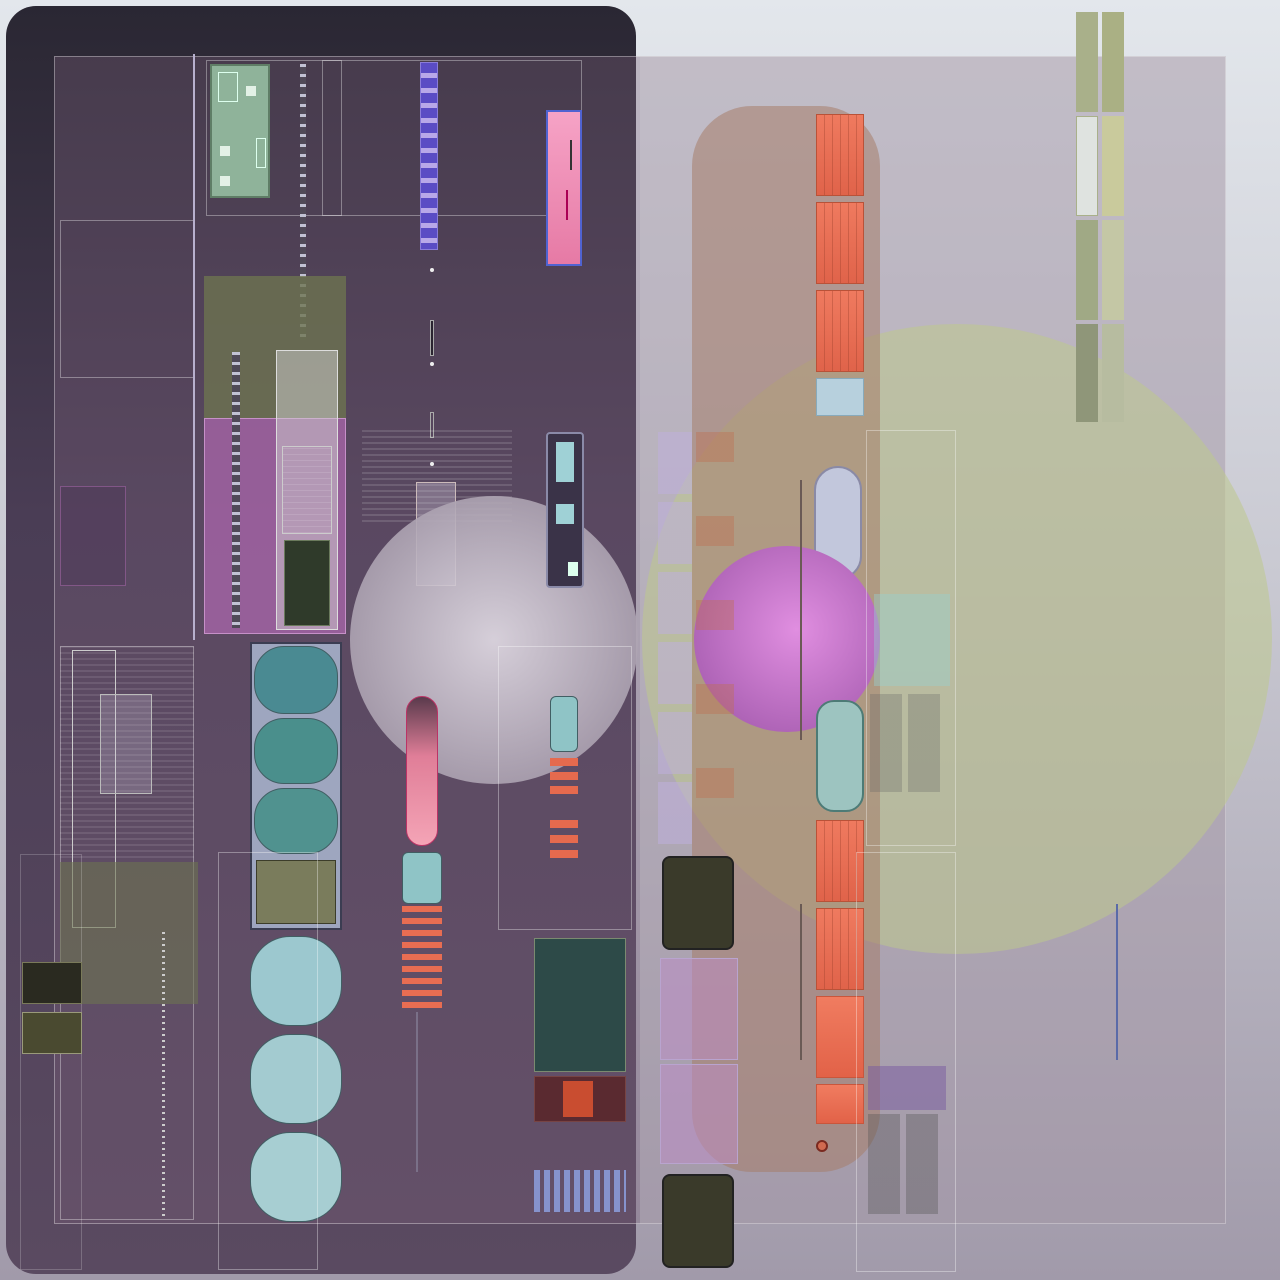 The image size is (1280, 1280). Describe the element at coordinates (1100, 217) in the screenshot. I see `olive-strip-group` at that location.